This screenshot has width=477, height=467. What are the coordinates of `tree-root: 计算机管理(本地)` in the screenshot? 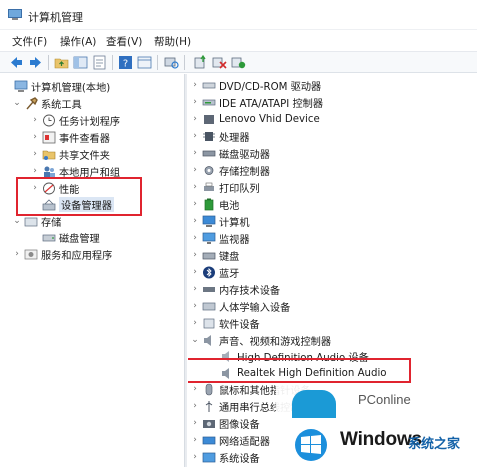 It's located at (56, 86).